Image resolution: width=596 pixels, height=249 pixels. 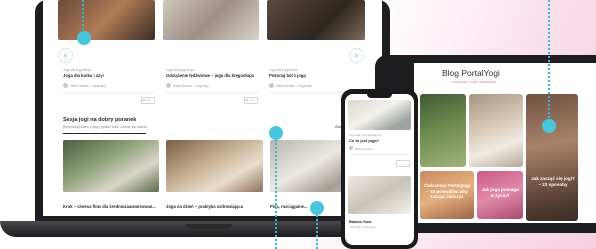 I want to click on video-card-title: Joga na dzień – praktyka ozdrowiająca, so click(x=204, y=206).